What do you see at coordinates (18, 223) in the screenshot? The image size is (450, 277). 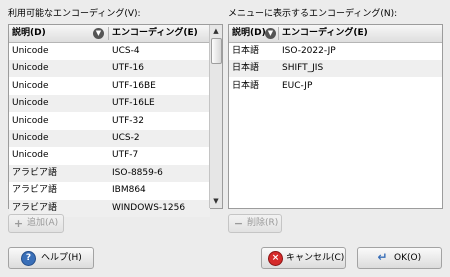 I see `plus-icon: +` at bounding box center [18, 223].